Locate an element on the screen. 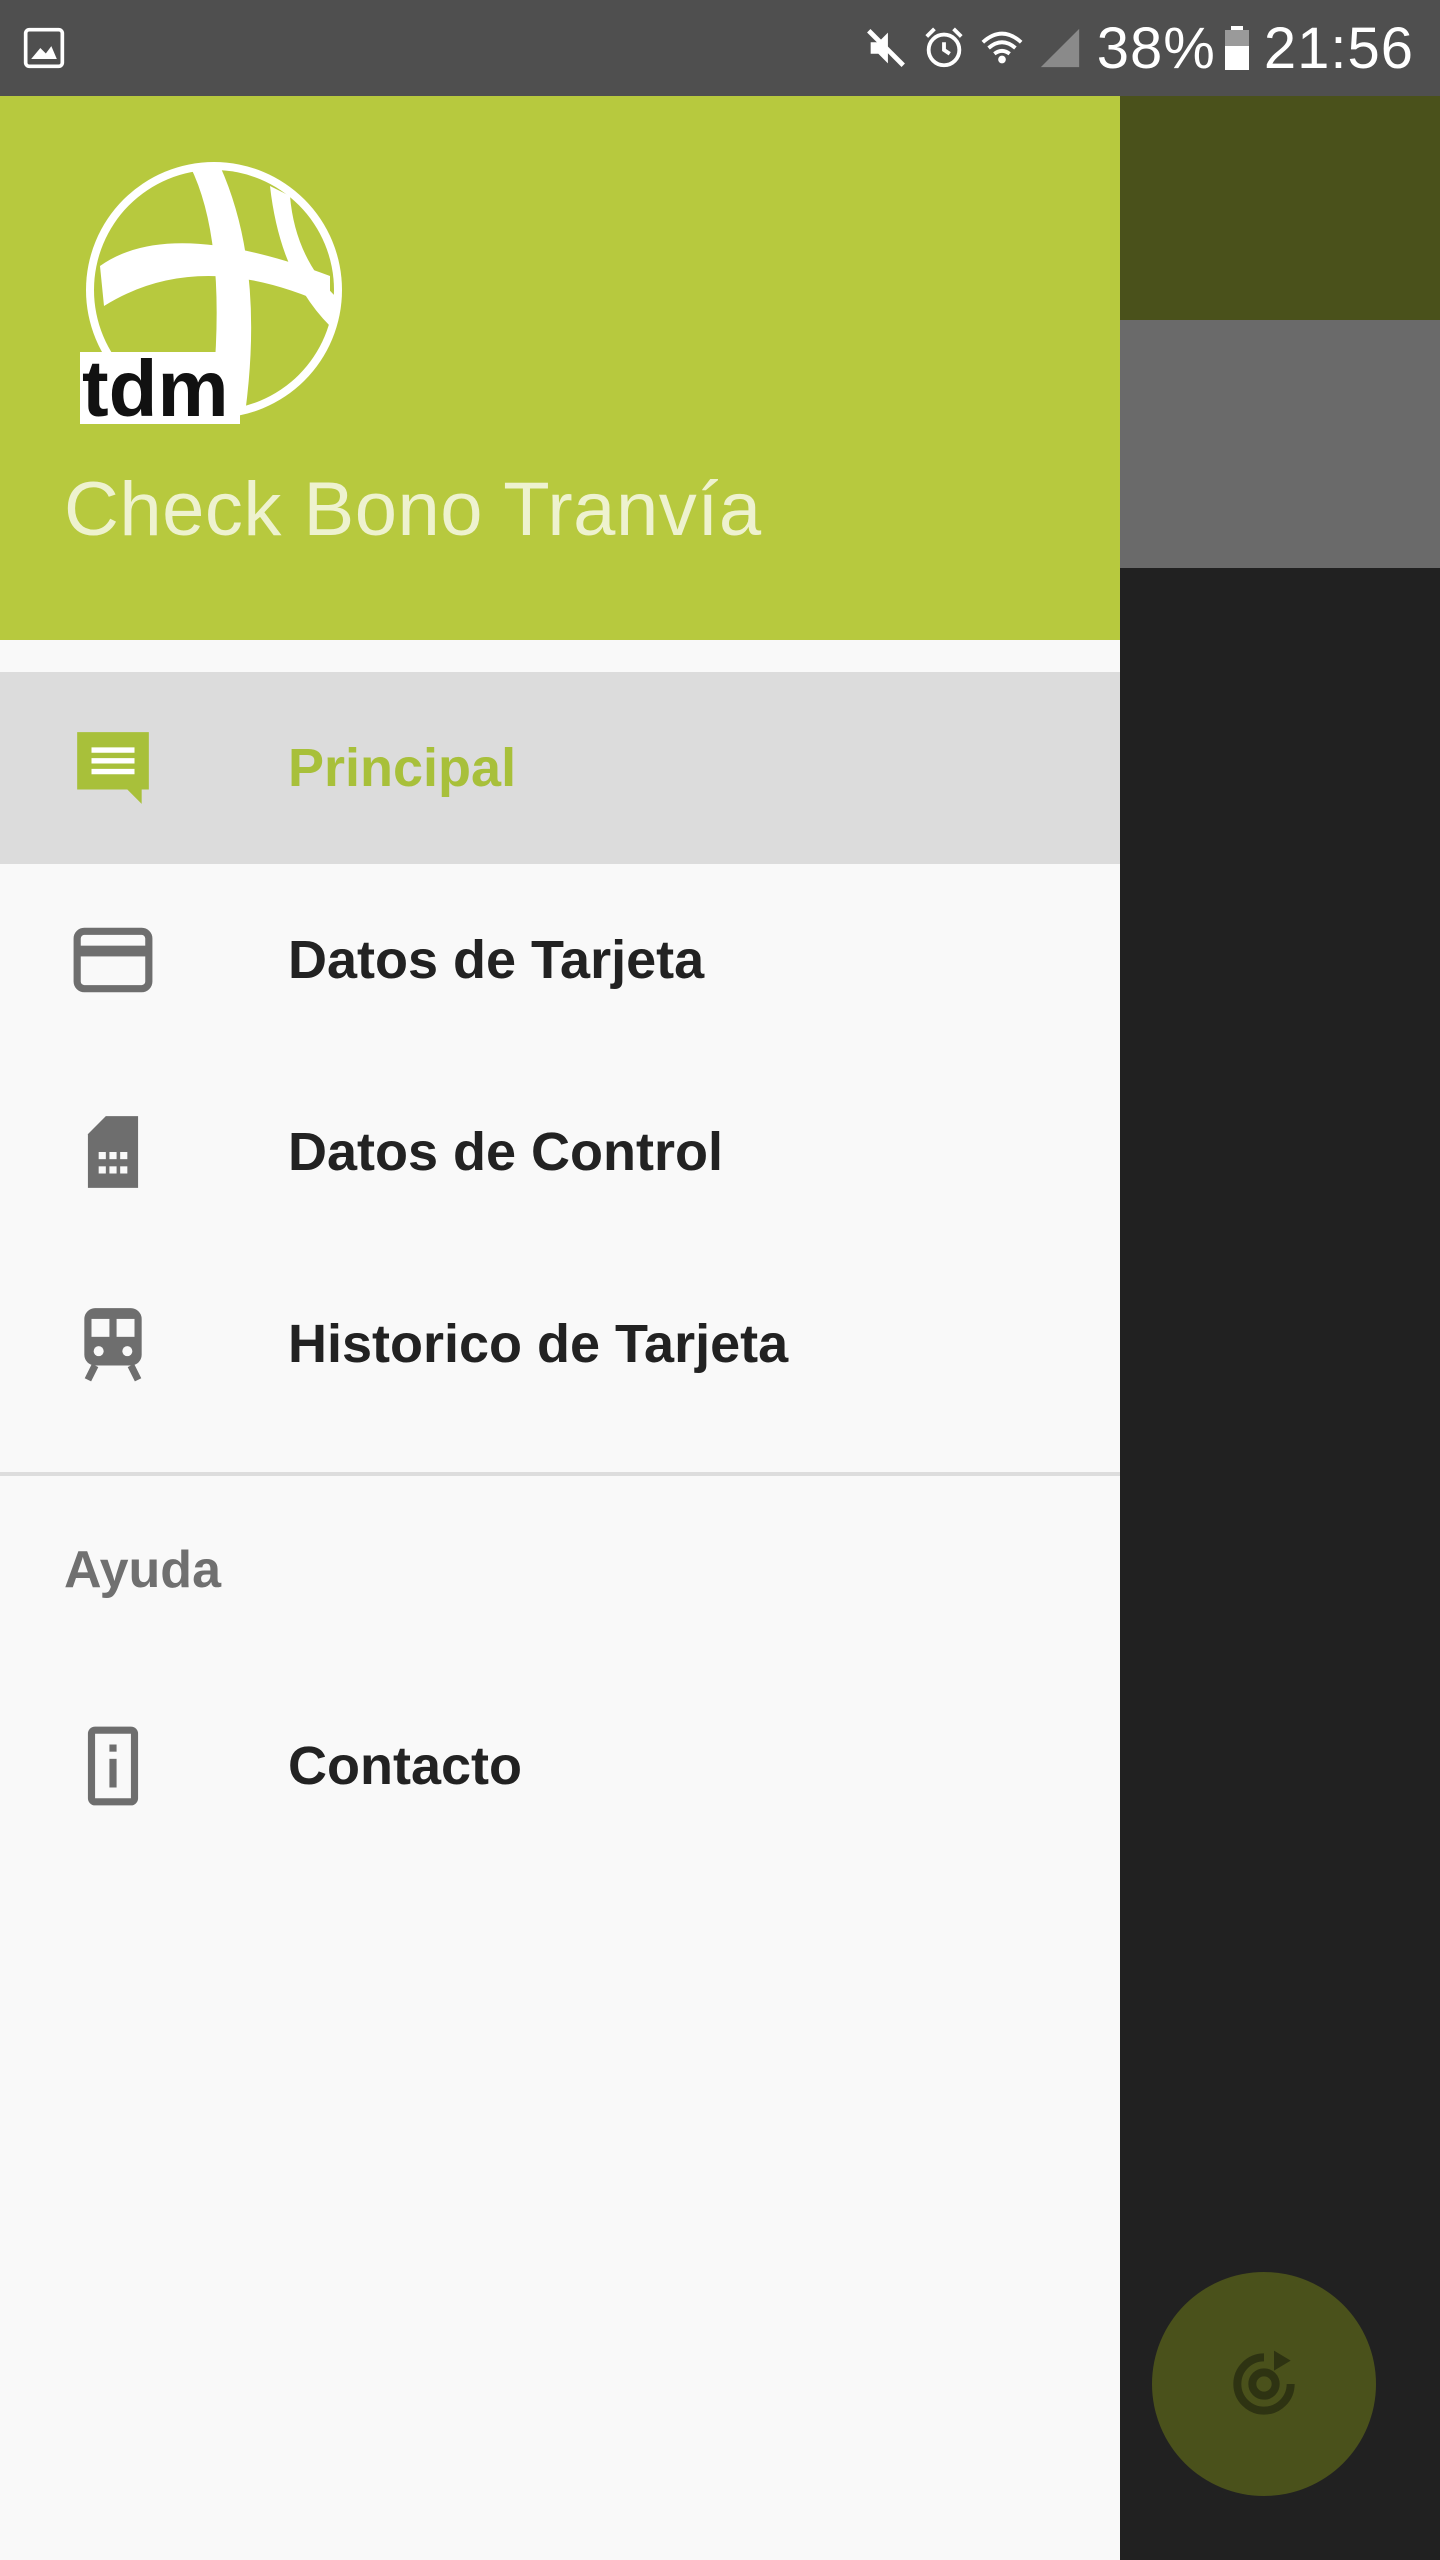 The image size is (1440, 2560). menu-item-principal: Principal is located at coordinates (560, 768).